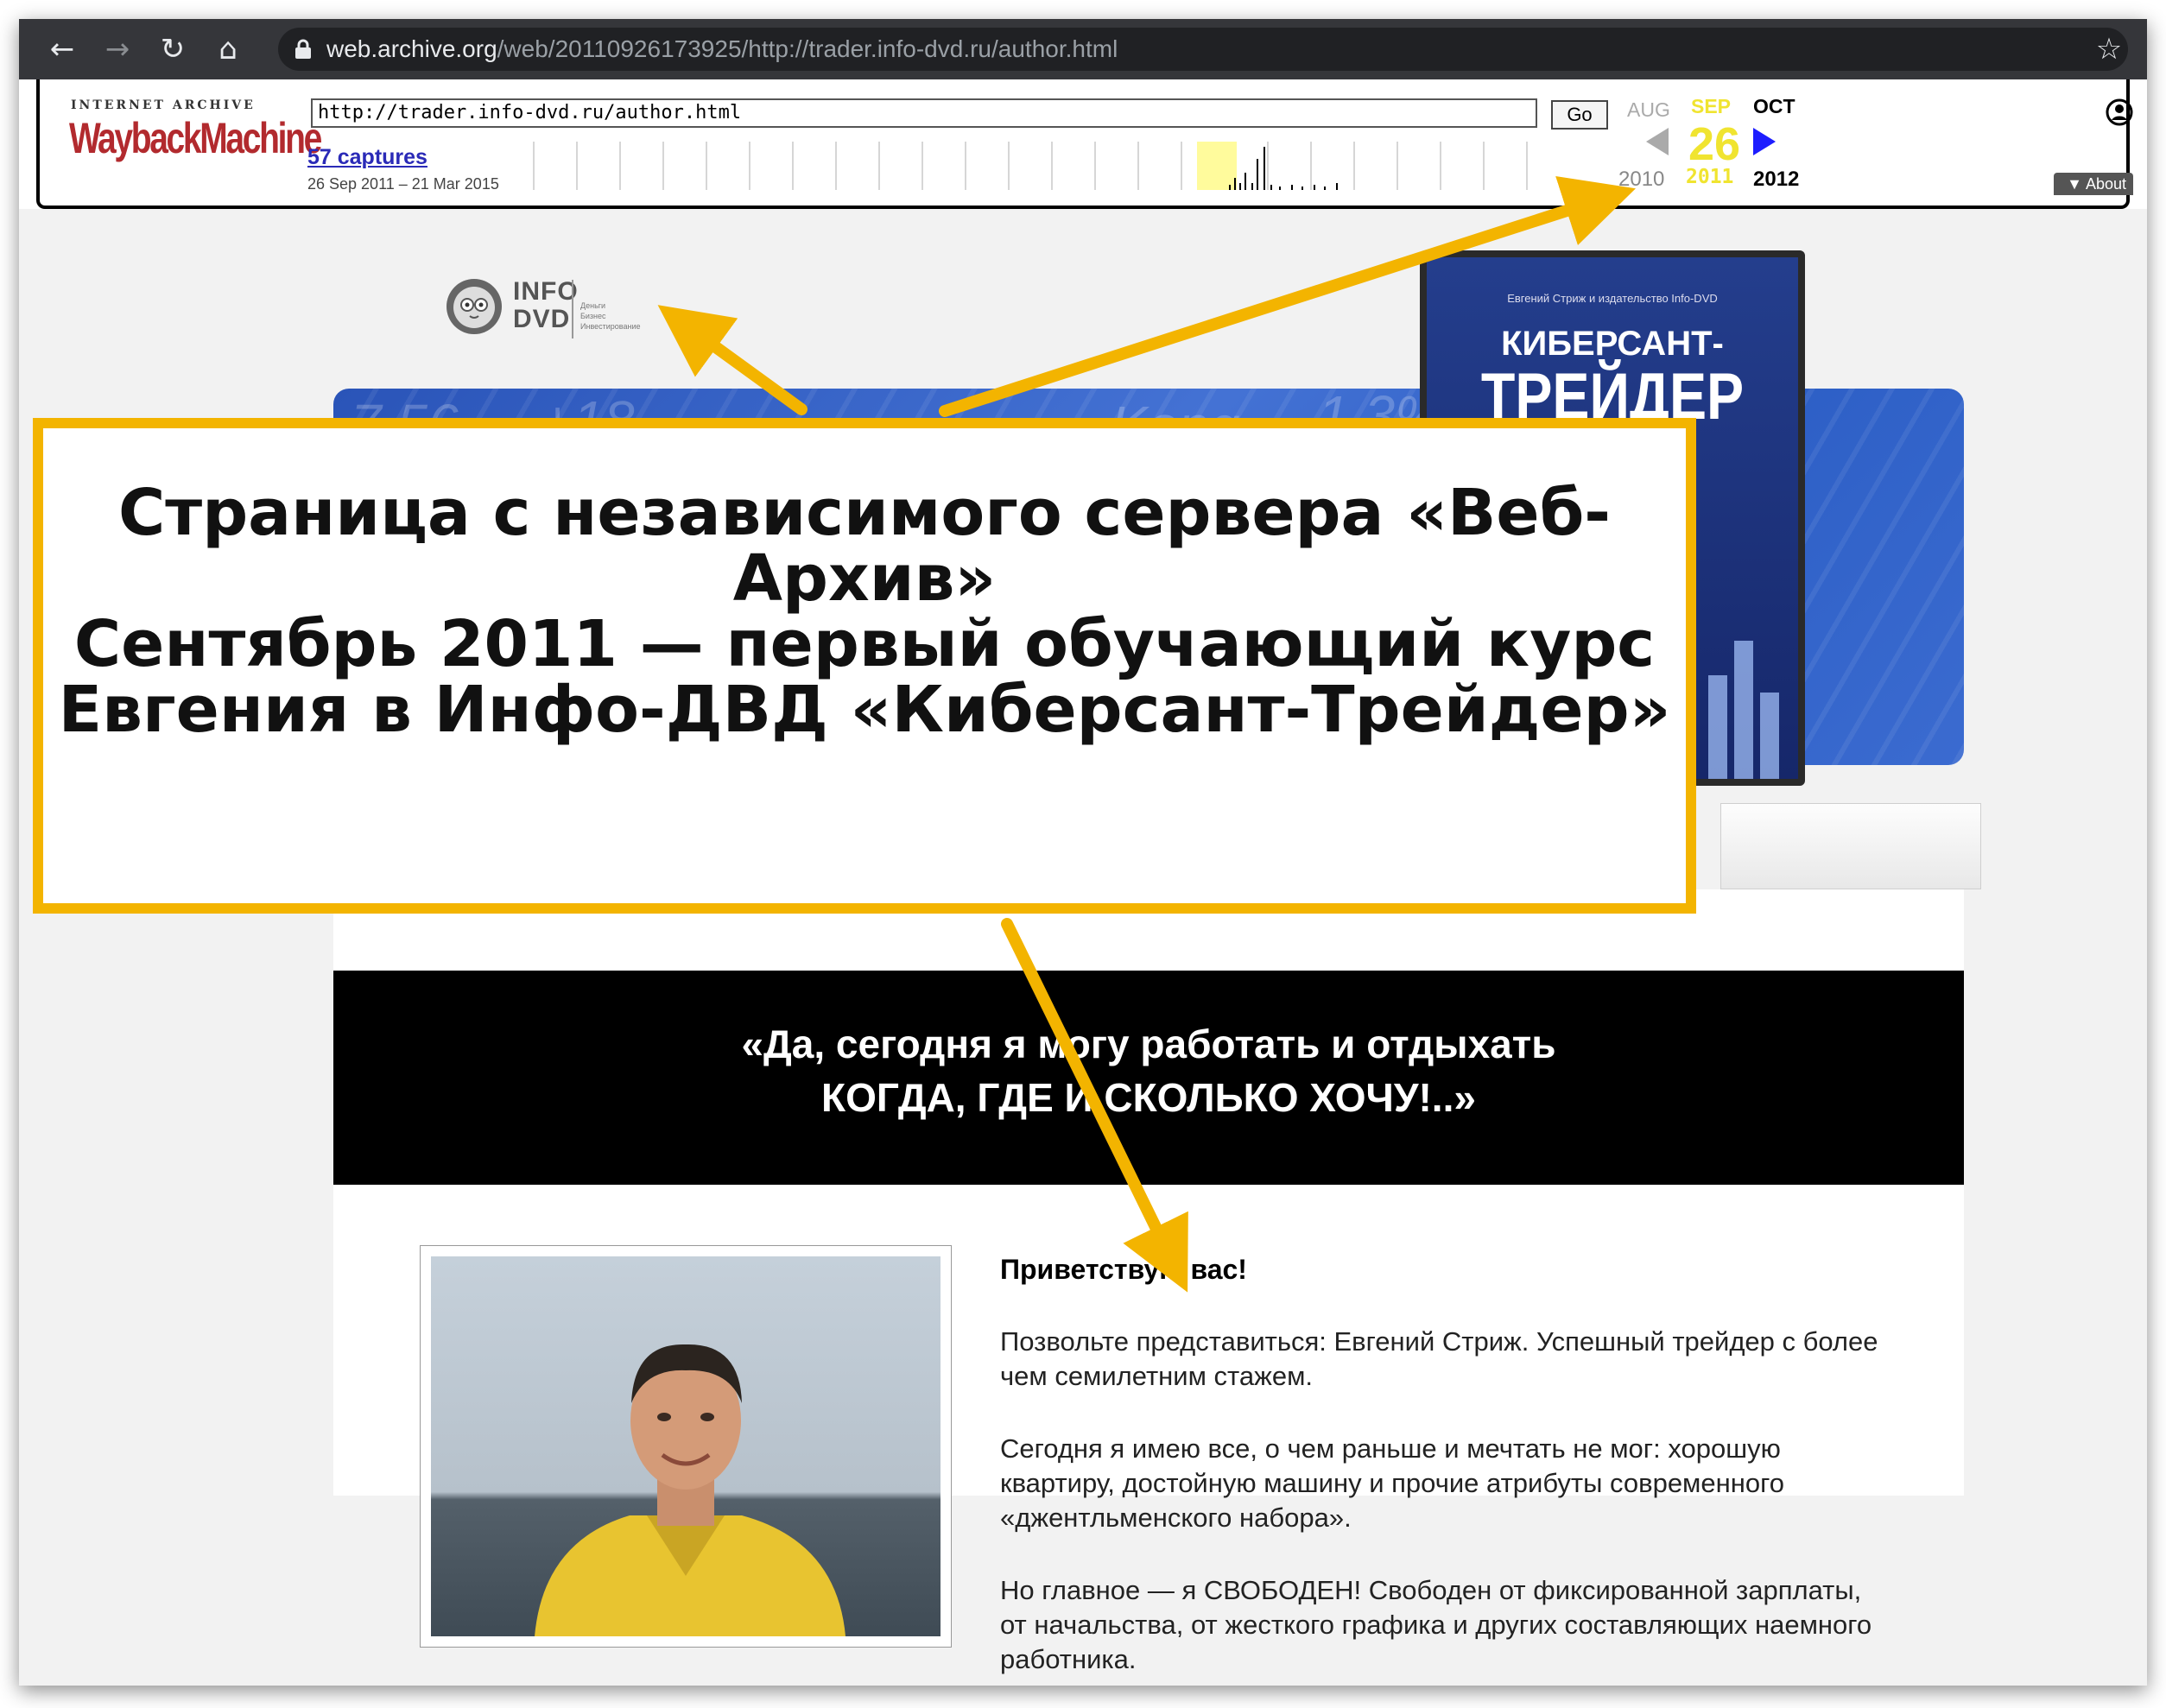 The height and width of the screenshot is (1708, 2166). Describe the element at coordinates (1850, 846) in the screenshot. I see `menu-bar` at that location.